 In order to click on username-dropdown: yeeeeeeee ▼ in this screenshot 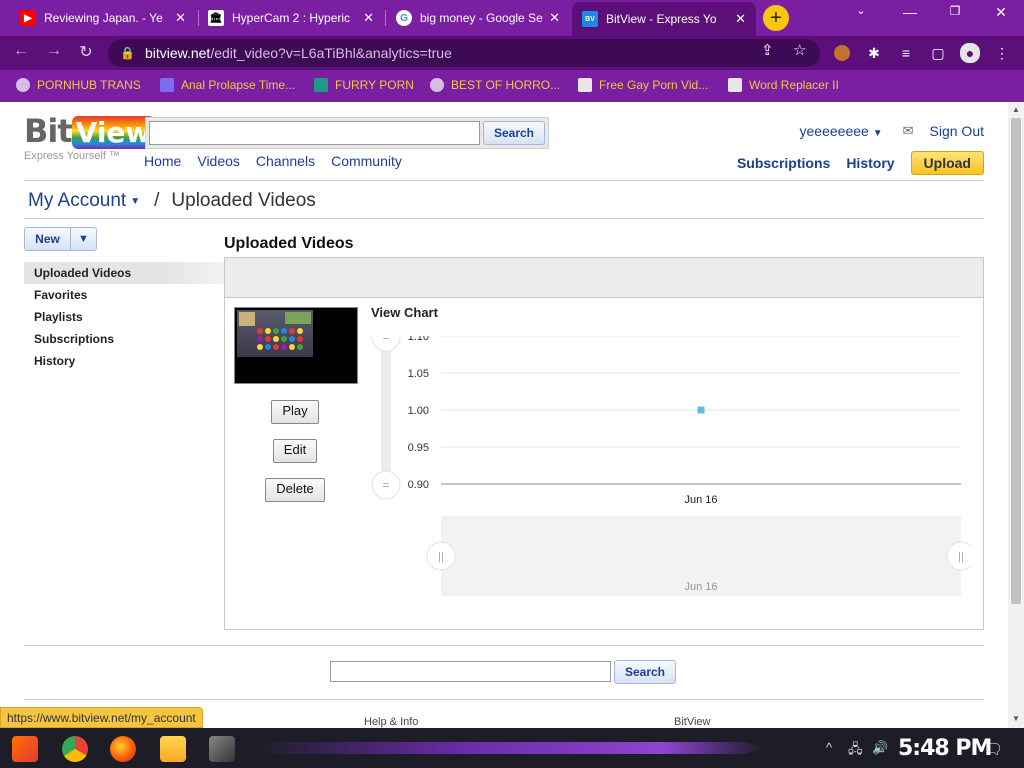, I will do `click(841, 131)`.